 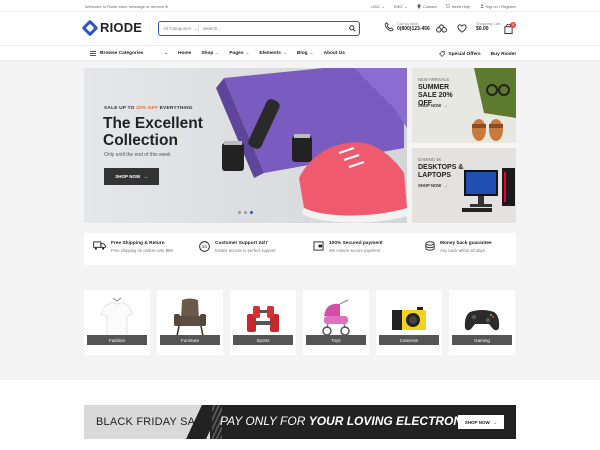 What do you see at coordinates (190, 340) in the screenshot?
I see `category-label: Furniture` at bounding box center [190, 340].